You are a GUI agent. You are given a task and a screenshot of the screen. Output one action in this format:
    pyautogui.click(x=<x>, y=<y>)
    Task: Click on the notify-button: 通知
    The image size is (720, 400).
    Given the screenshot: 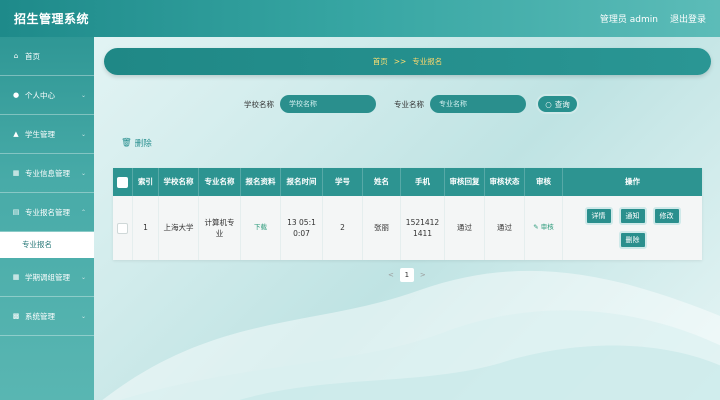 What is the action you would take?
    pyautogui.click(x=632, y=216)
    